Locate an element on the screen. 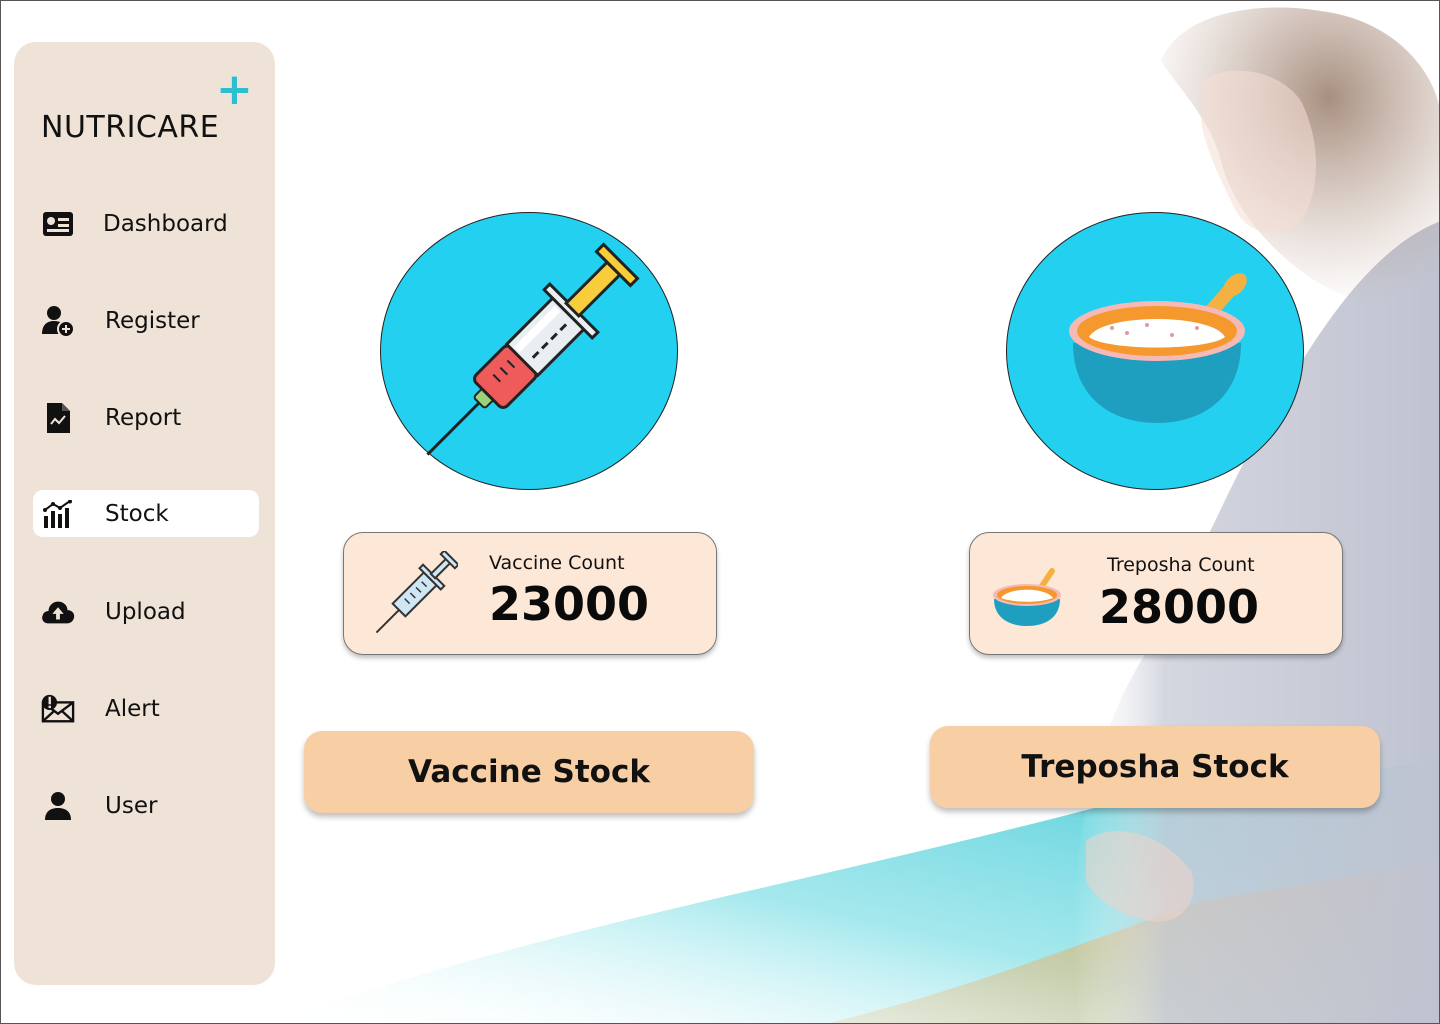 This screenshot has height=1024, width=1440. cloud-upload-icon is located at coordinates (58, 612).